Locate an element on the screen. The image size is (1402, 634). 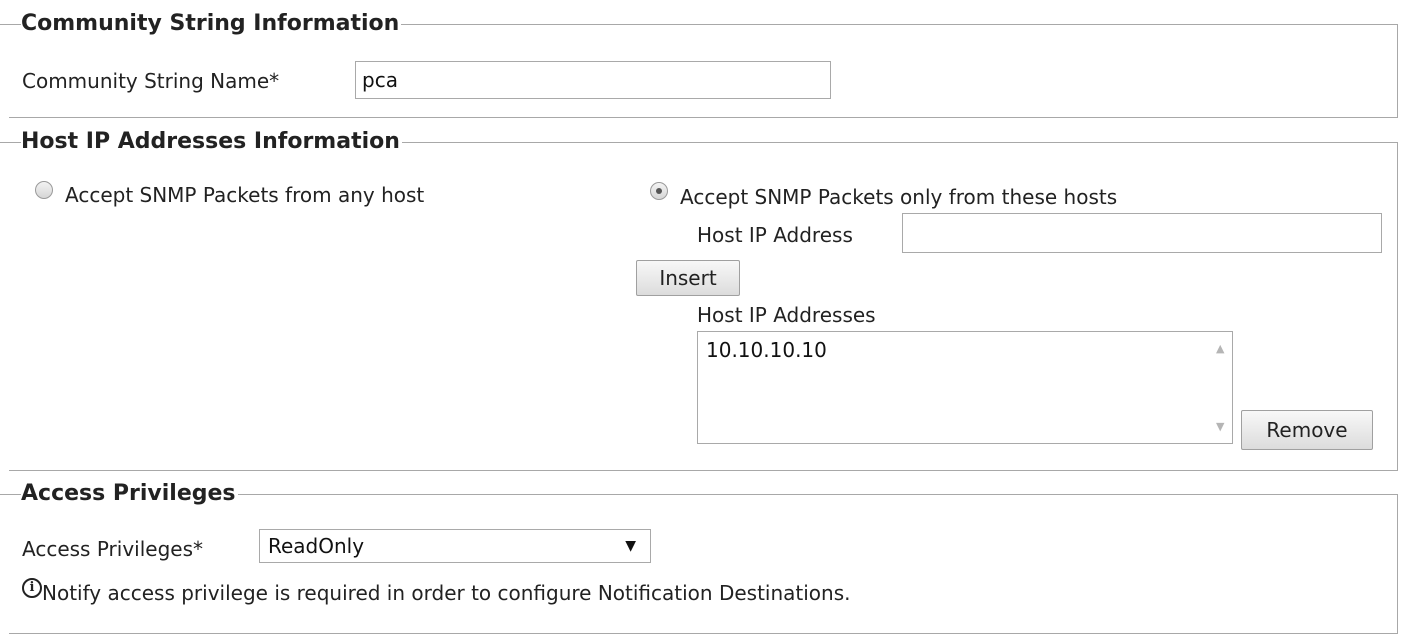
host-ip-input is located at coordinates (1142, 233).